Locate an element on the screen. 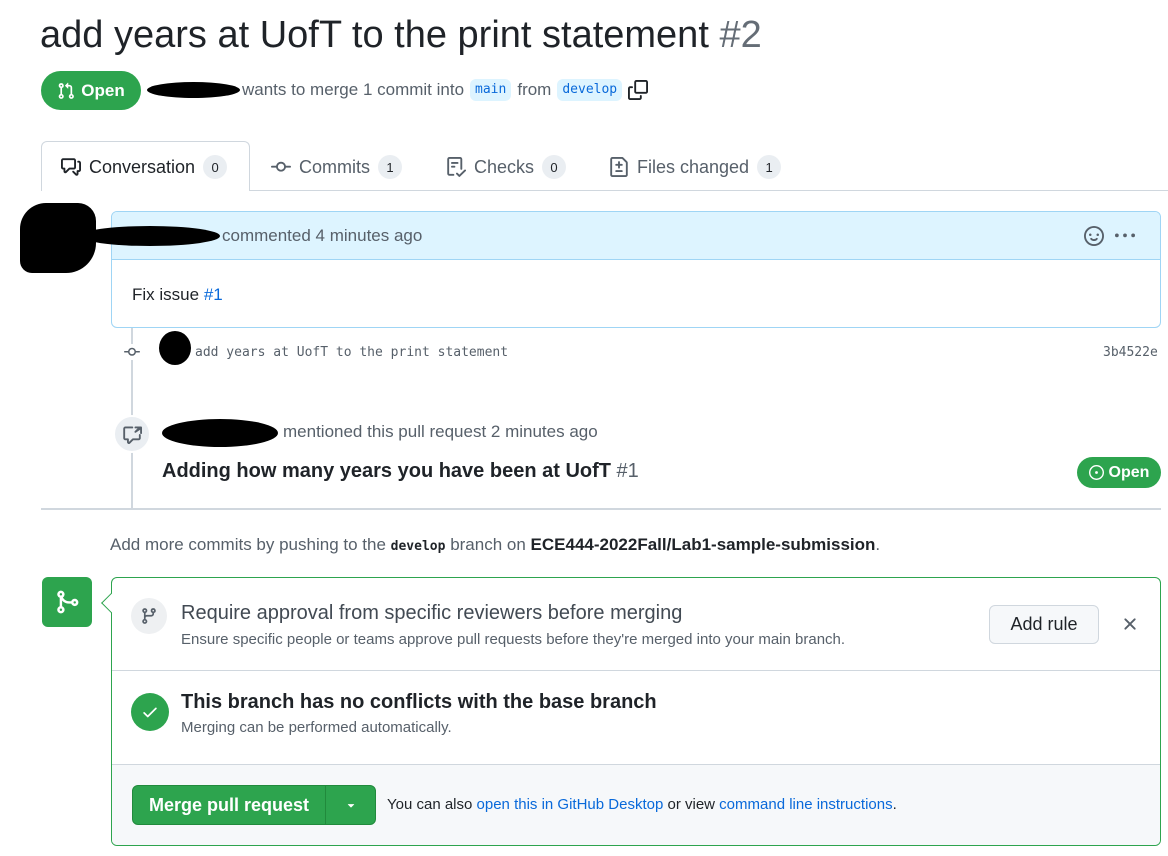  referenced-issue-state: Open is located at coordinates (1119, 472).